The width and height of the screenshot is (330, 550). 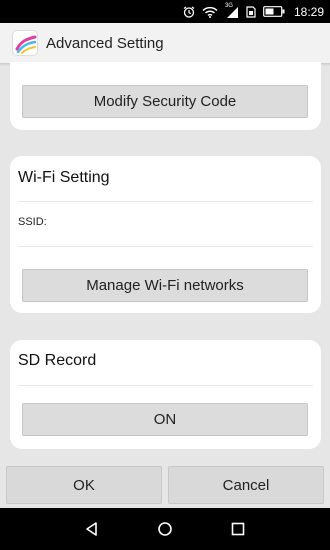 What do you see at coordinates (246, 485) in the screenshot?
I see `cancel-button: Cancel` at bounding box center [246, 485].